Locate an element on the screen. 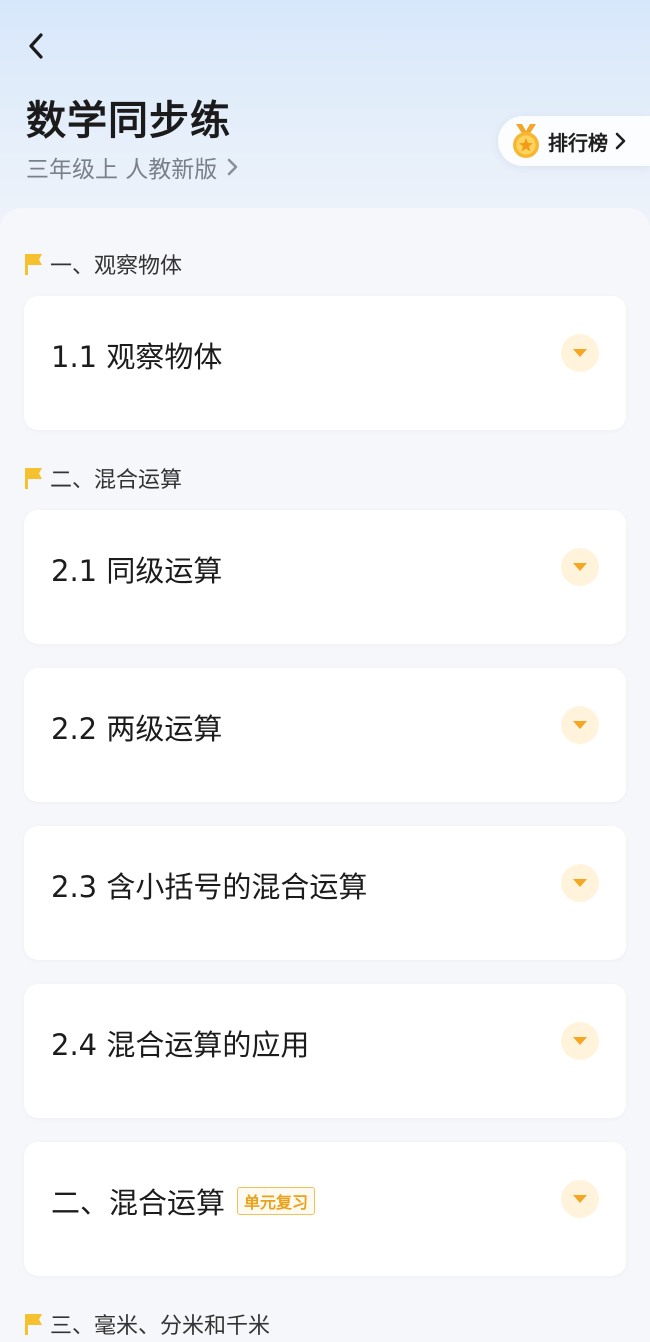  lesson-card: 2.4 混合运算的应用 is located at coordinates (325, 1051).